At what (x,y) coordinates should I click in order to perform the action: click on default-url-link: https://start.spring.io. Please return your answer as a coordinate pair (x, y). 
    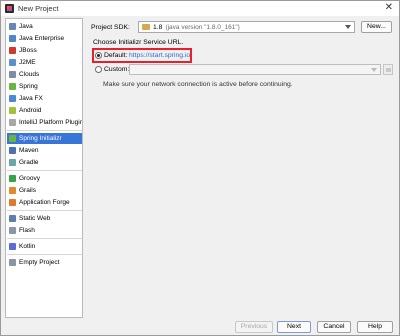
    Looking at the image, I should click on (159, 55).